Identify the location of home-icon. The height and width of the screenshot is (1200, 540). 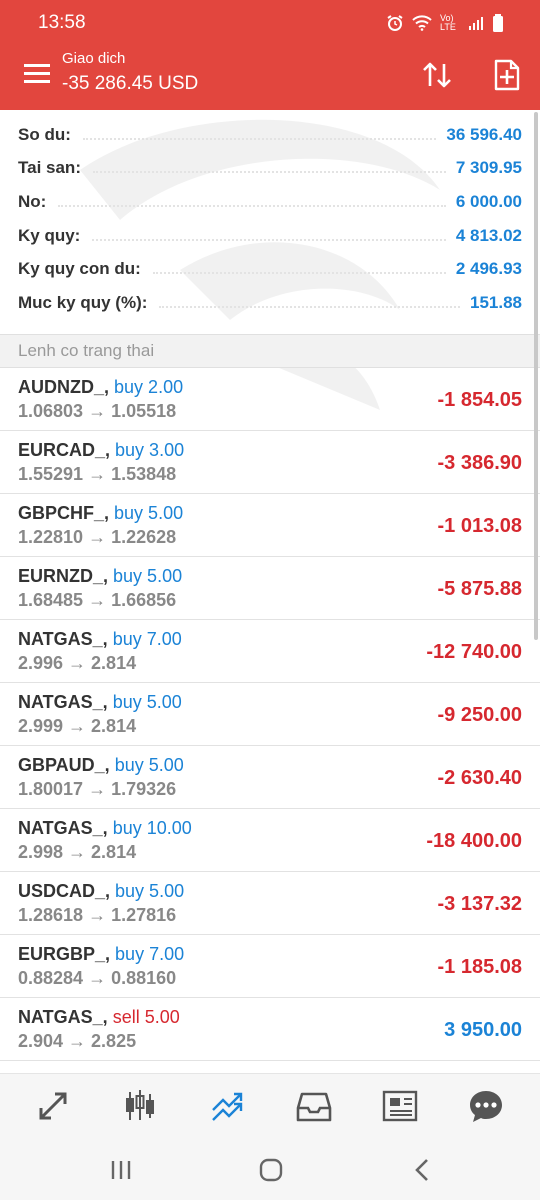
(271, 1170).